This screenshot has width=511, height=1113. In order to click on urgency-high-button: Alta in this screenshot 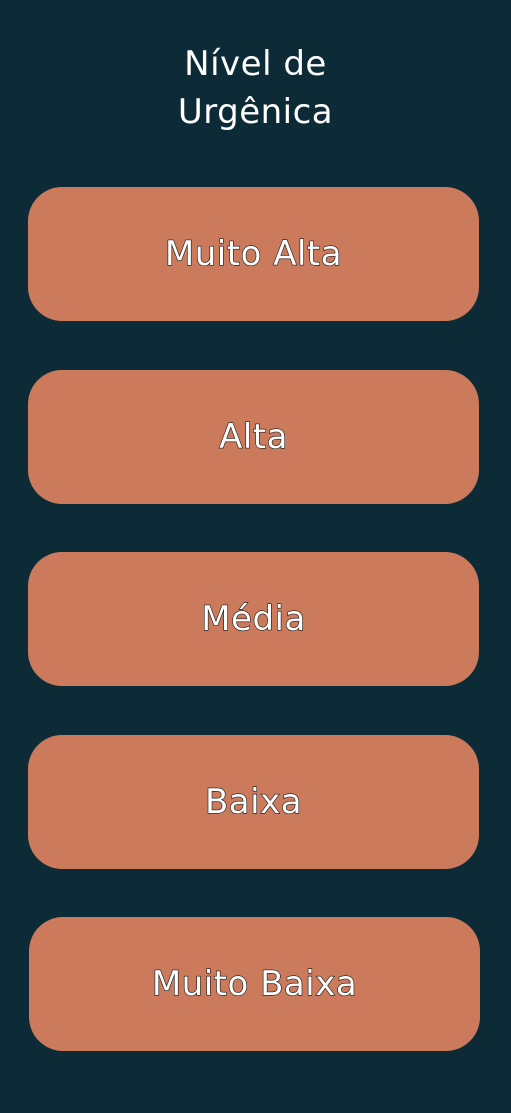, I will do `click(253, 437)`.